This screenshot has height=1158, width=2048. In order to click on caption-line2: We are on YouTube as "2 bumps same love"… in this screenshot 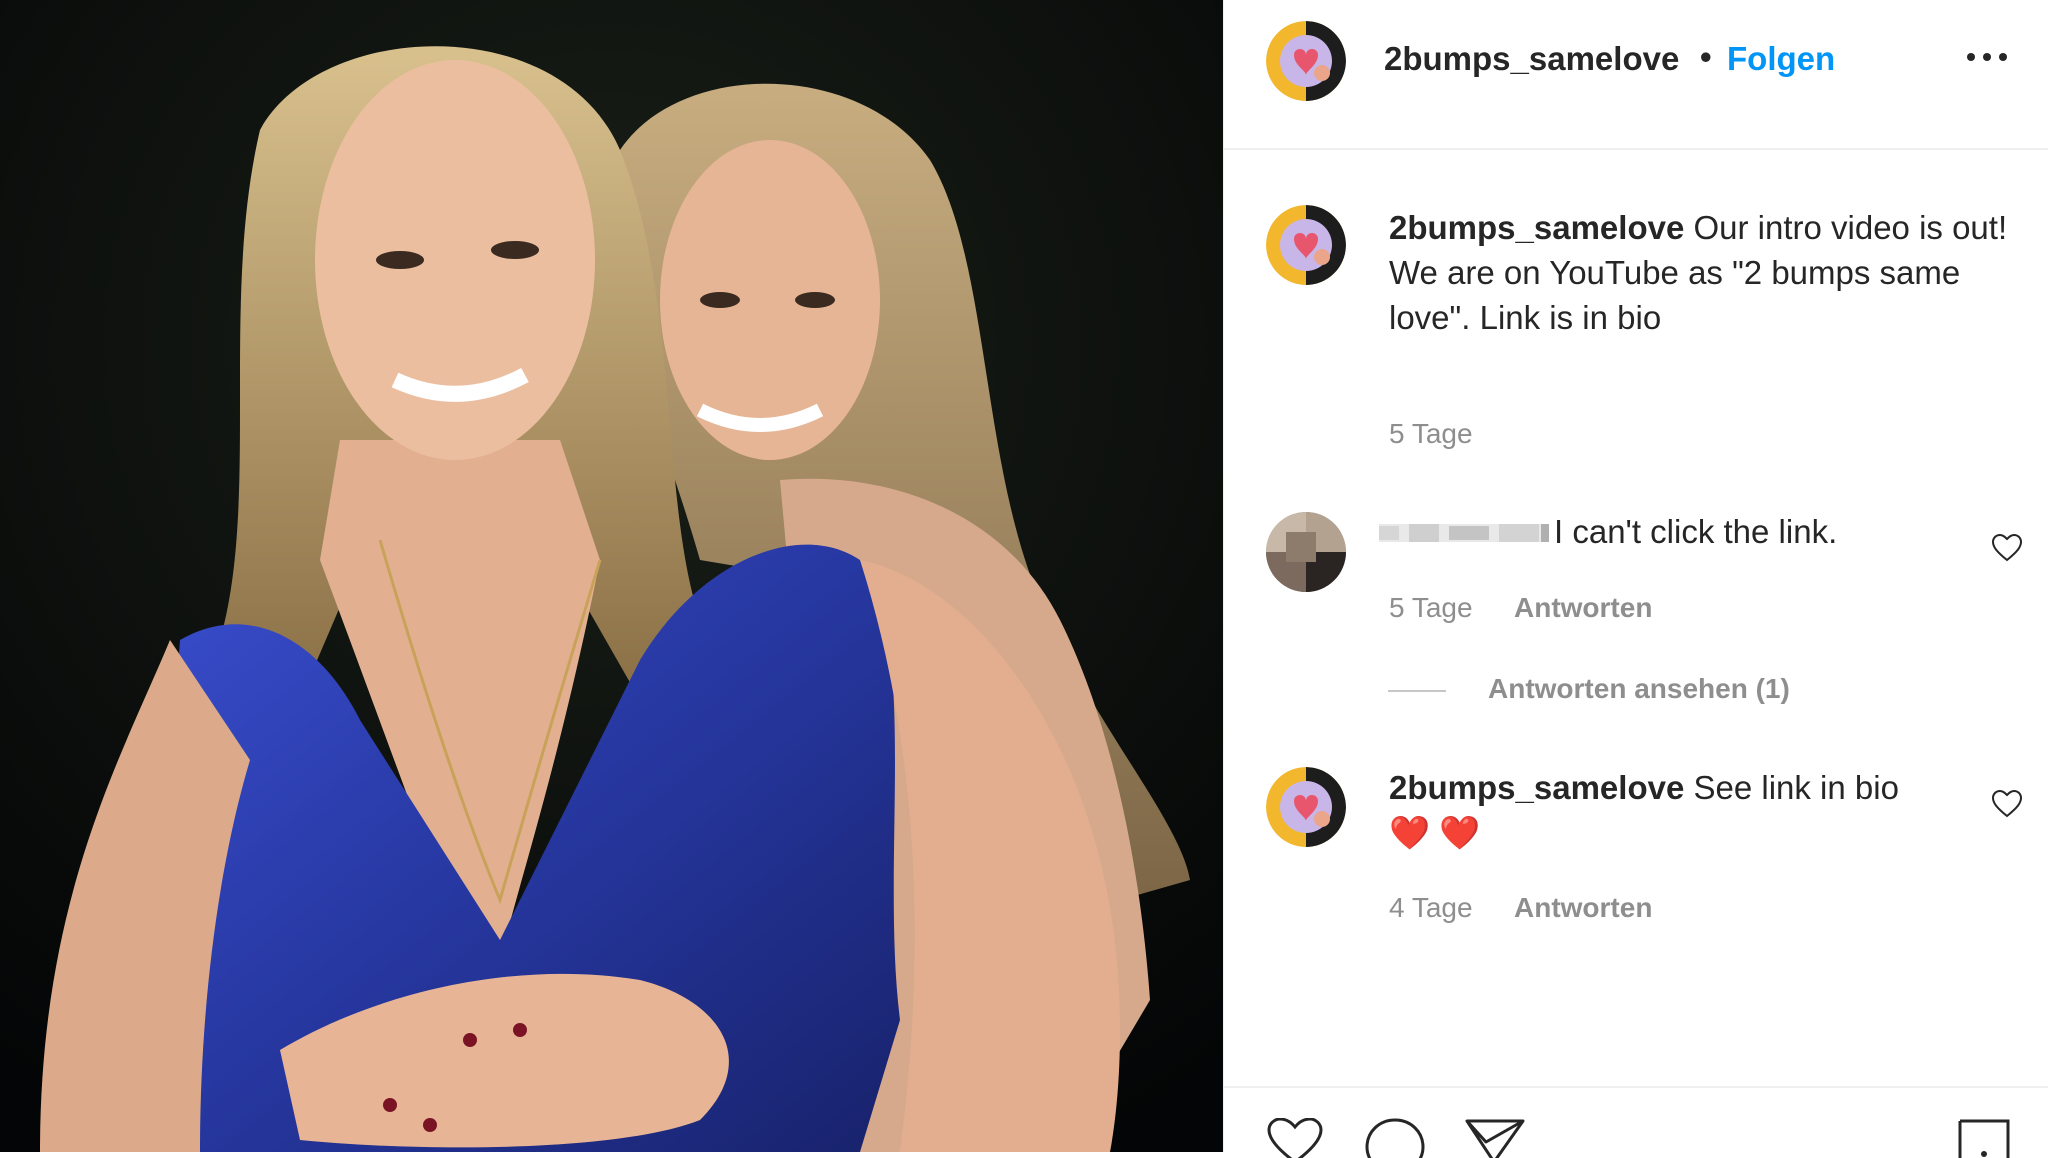, I will do `click(1675, 295)`.